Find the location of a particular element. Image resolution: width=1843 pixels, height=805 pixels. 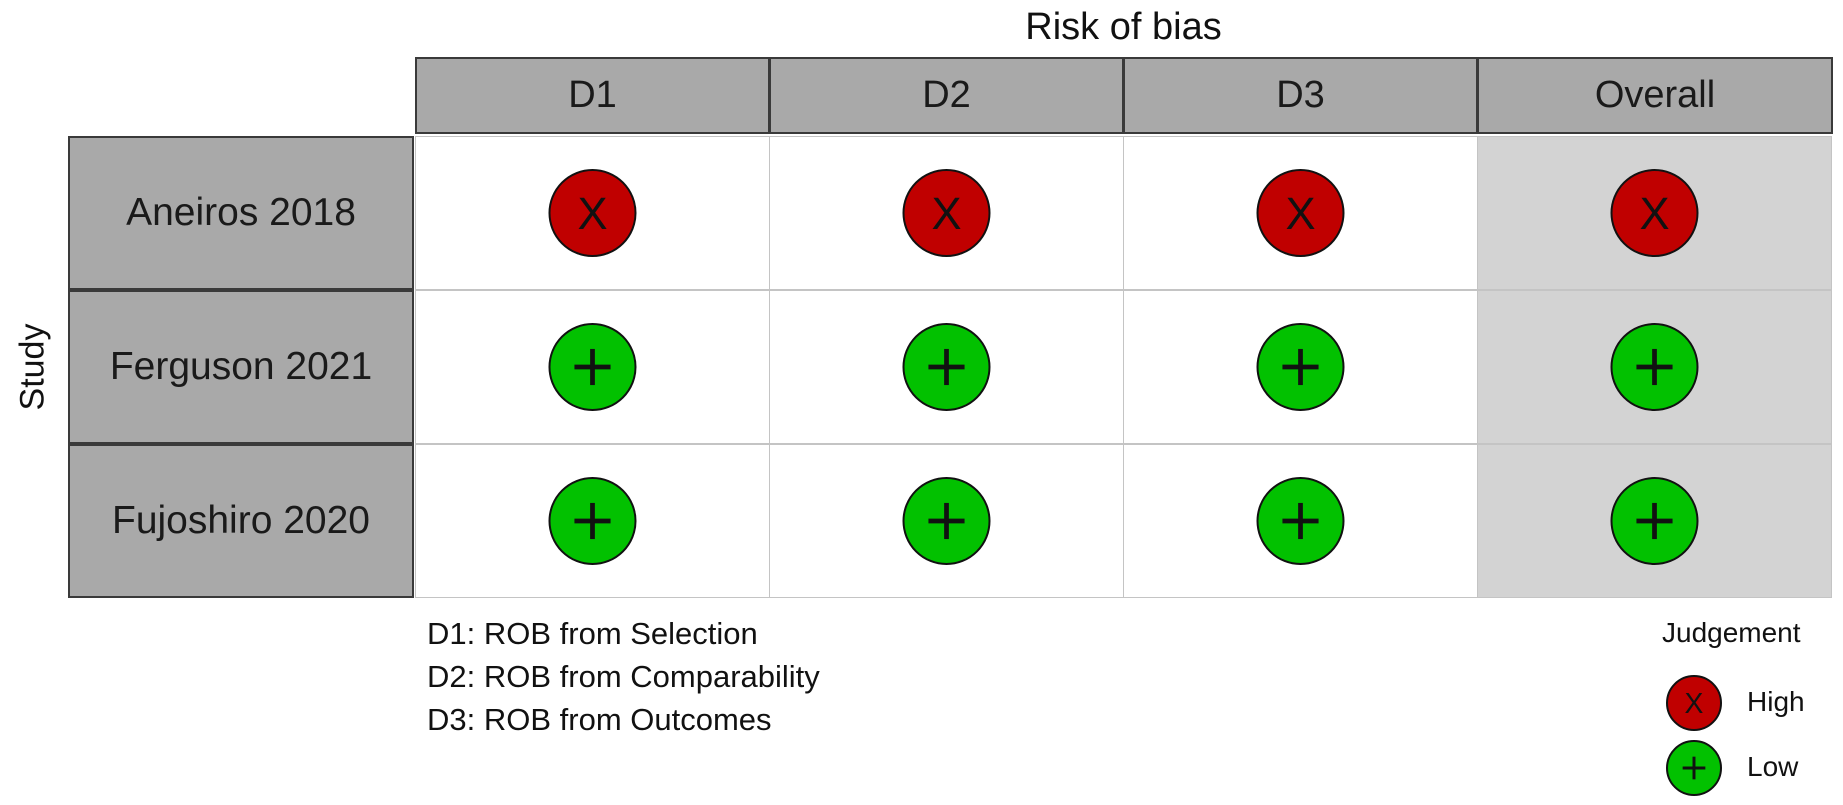

legend-symbol-low is located at coordinates (1694, 768).